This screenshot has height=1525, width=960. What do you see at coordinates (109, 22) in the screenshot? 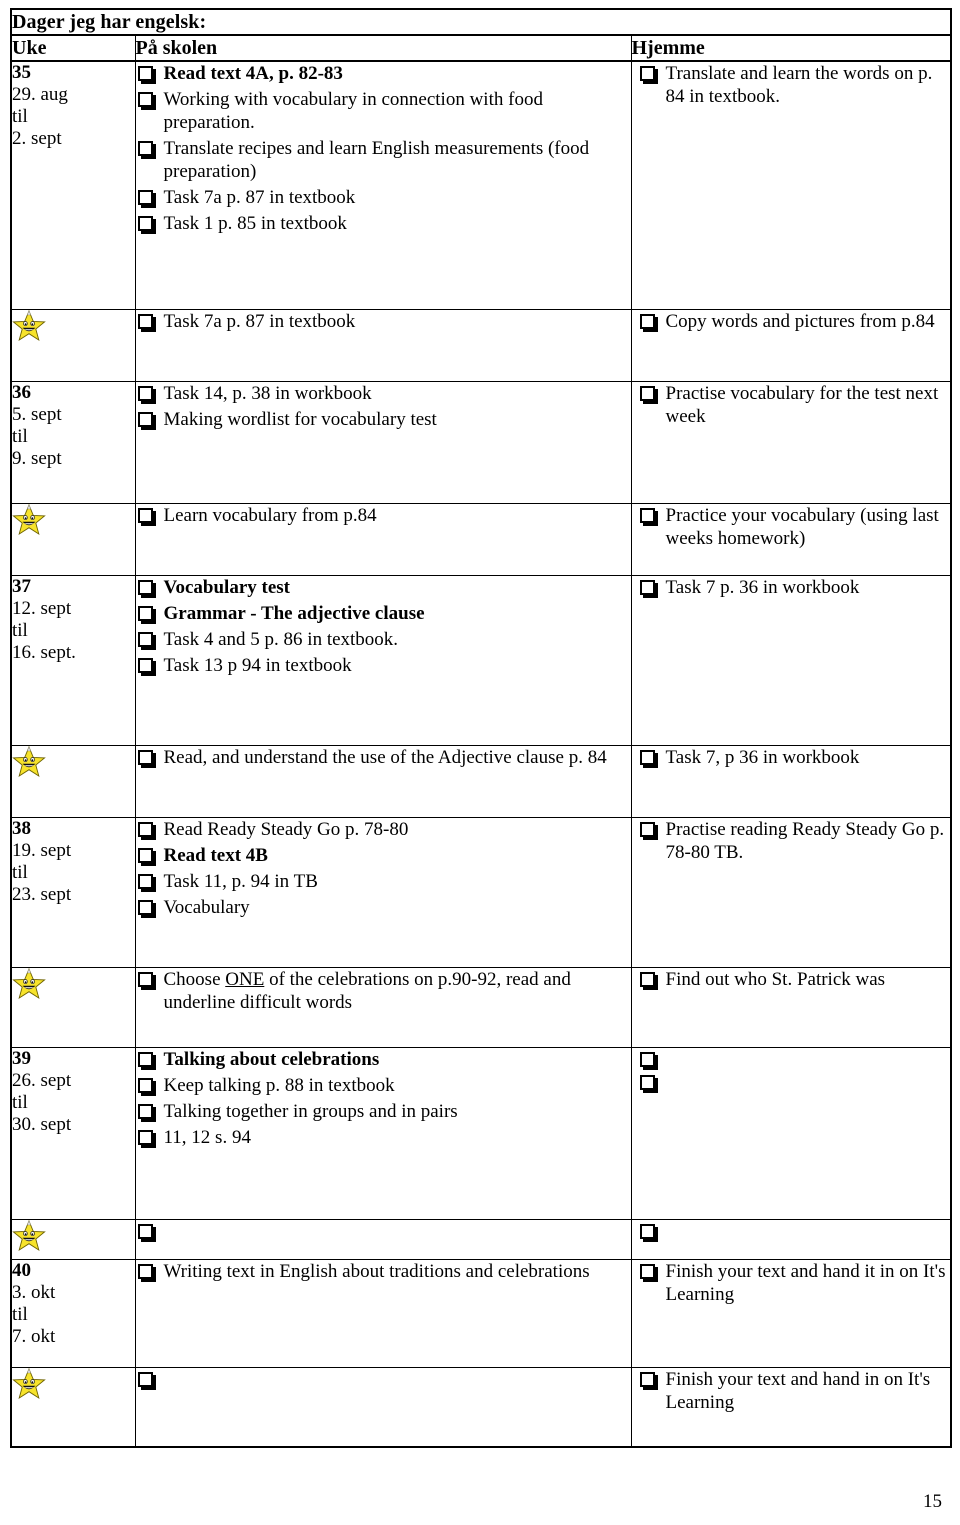
I see `document-title: Dager jeg har engelsk:` at bounding box center [109, 22].